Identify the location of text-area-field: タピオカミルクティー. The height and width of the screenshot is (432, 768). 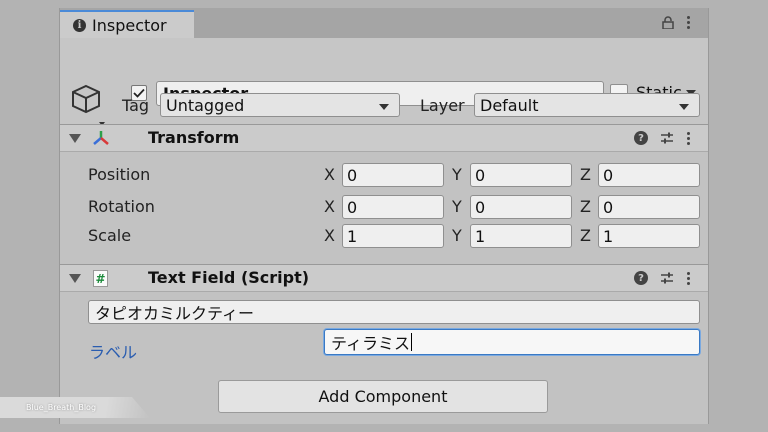
(394, 312).